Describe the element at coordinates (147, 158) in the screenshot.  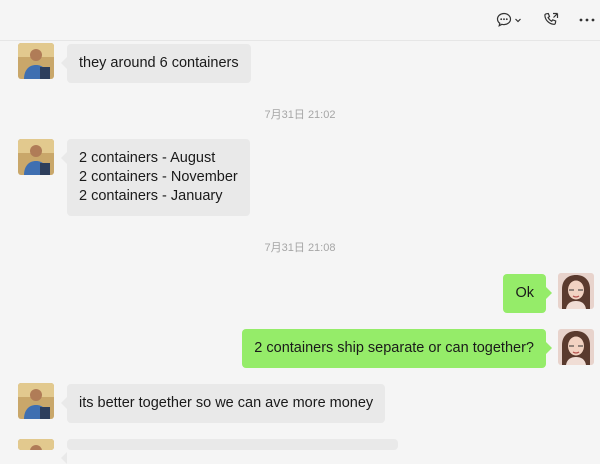
I see `message-text: 2 containers - August` at that location.